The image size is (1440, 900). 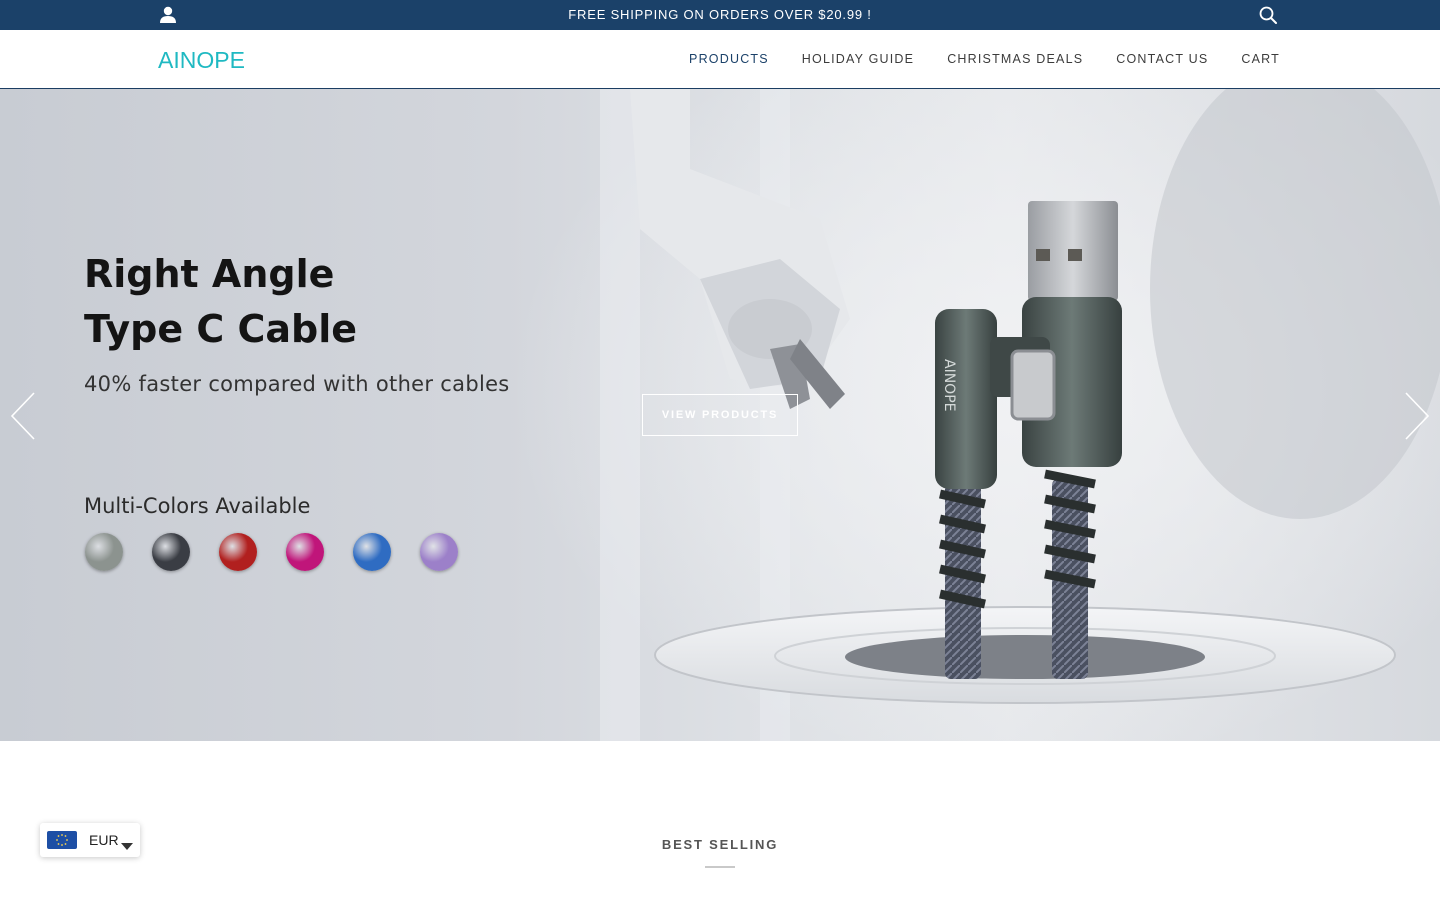 What do you see at coordinates (127, 843) in the screenshot?
I see `caret-down-icon` at bounding box center [127, 843].